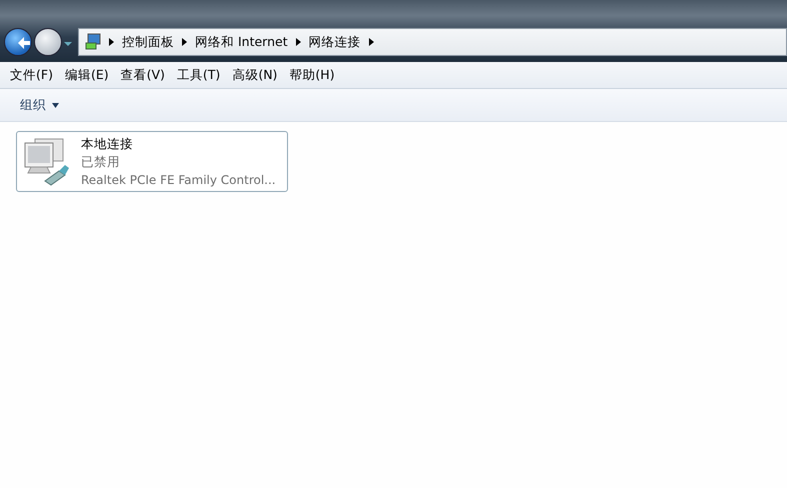 Image resolution: width=787 pixels, height=488 pixels. I want to click on forward-button, so click(48, 42).